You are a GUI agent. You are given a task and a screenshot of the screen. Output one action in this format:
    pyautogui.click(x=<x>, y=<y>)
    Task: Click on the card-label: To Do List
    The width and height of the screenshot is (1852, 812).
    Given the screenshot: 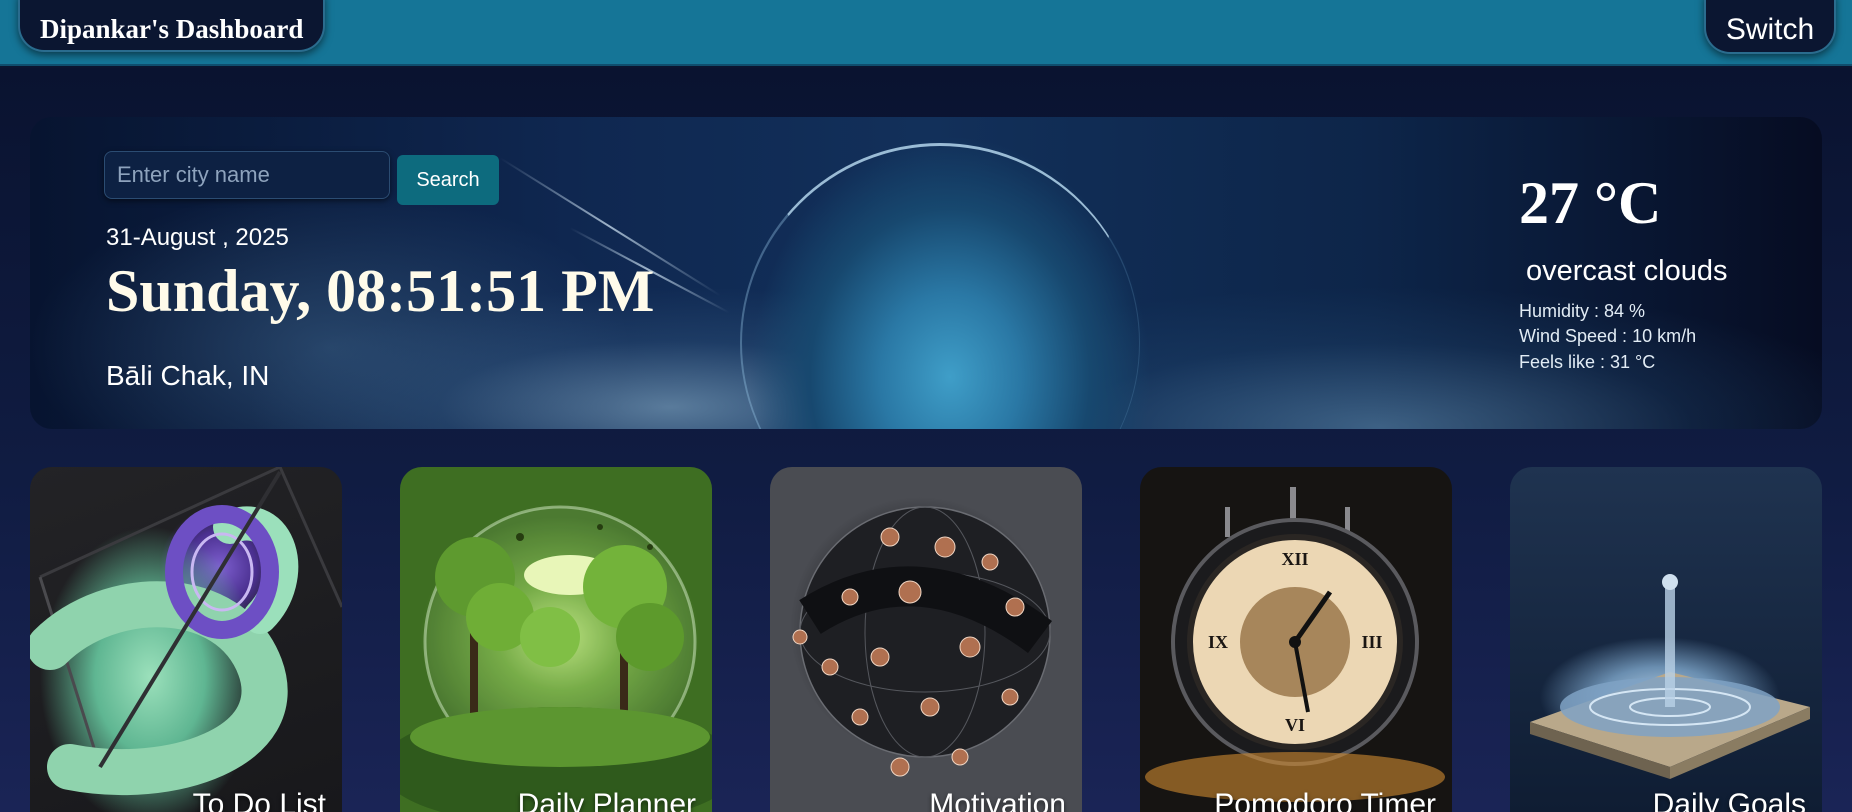 What is the action you would take?
    pyautogui.click(x=259, y=800)
    